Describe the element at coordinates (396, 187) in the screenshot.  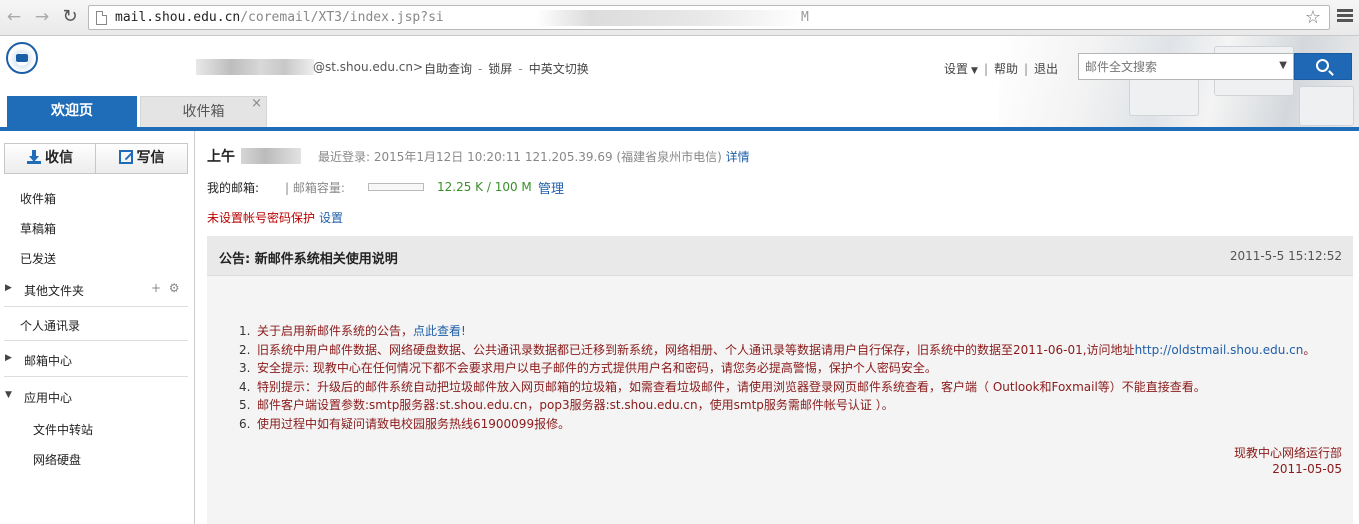
I see `quota-bar` at that location.